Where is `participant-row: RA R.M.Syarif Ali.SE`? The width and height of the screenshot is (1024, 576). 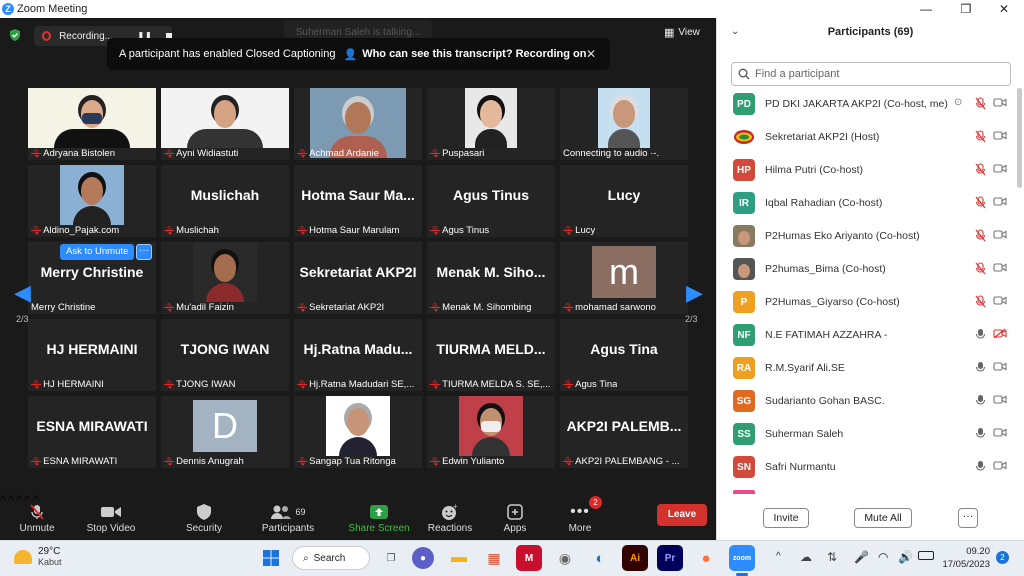 participant-row: RA R.M.Syarif Ali.SE is located at coordinates (871, 368).